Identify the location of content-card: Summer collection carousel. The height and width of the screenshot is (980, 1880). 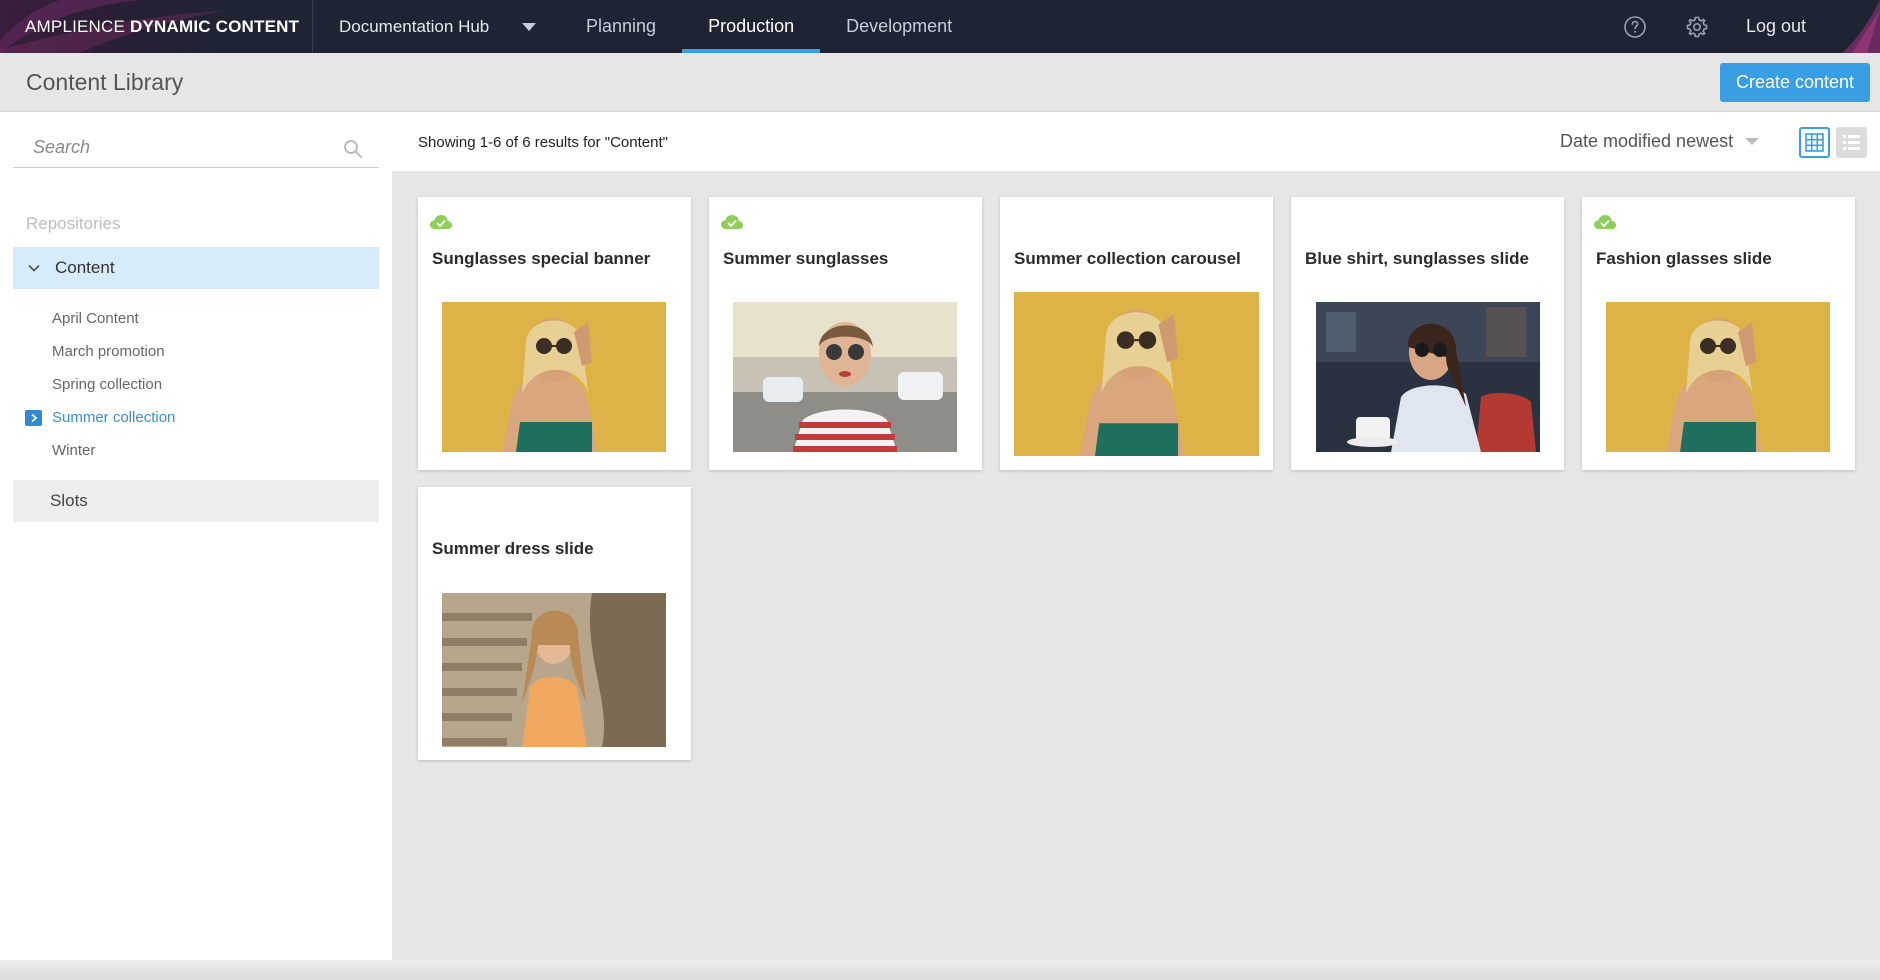
(1136, 333).